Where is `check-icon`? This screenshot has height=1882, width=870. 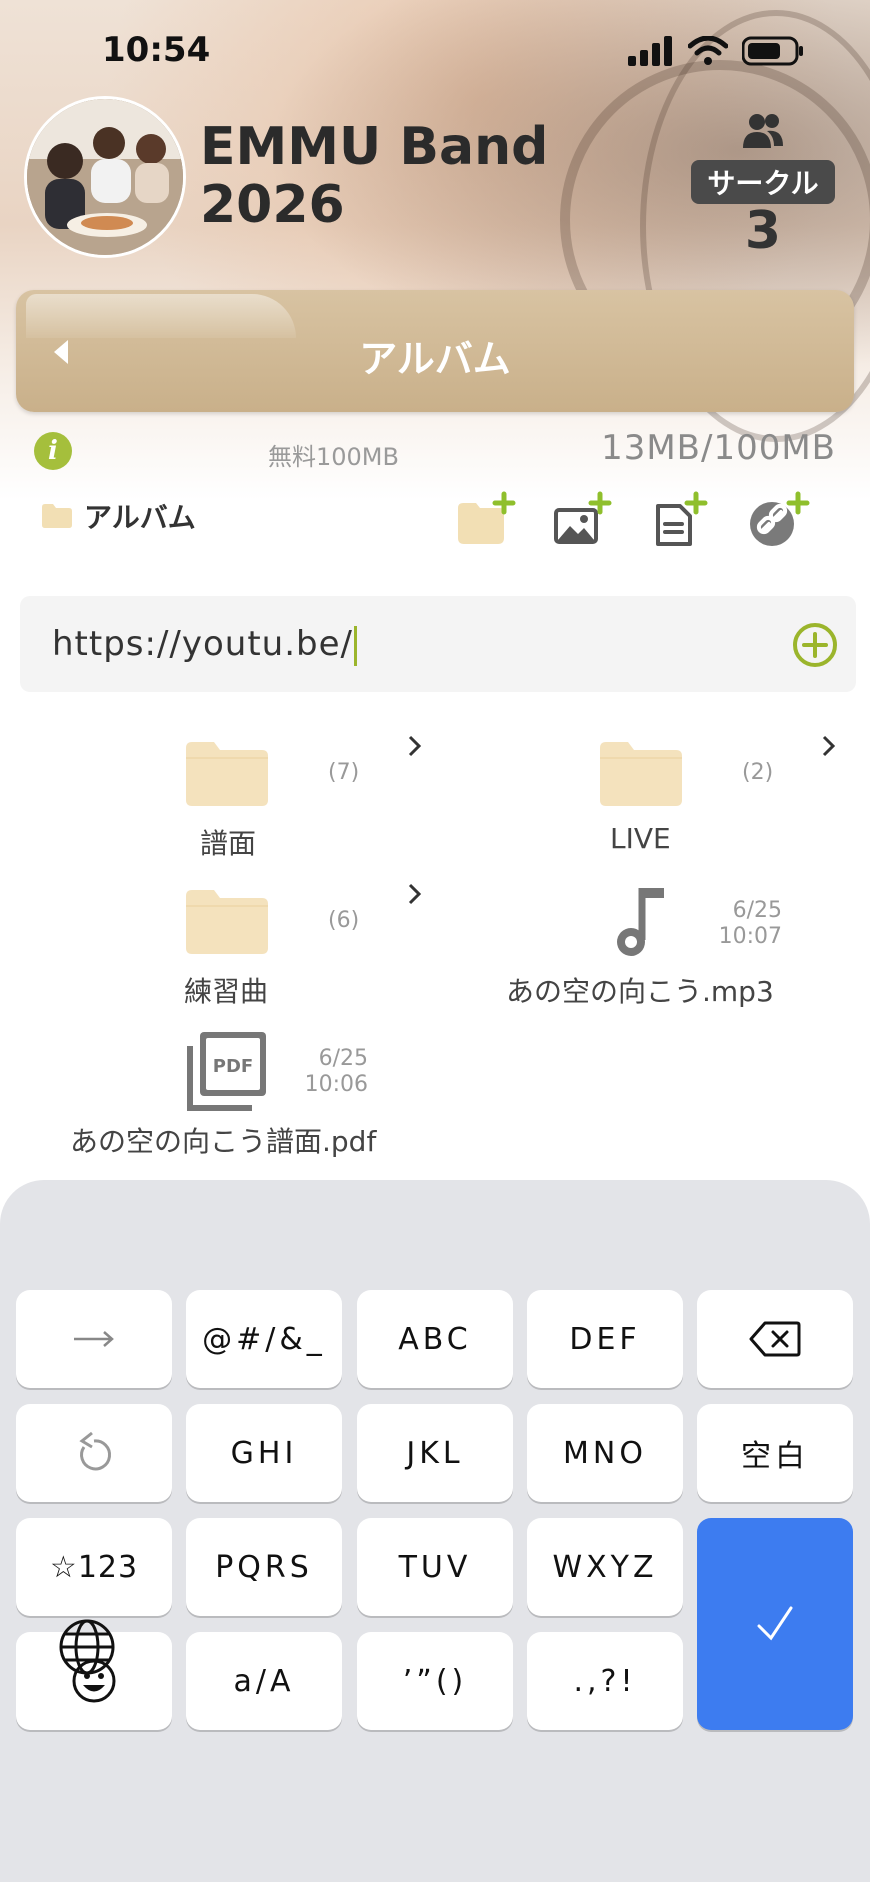
check-icon is located at coordinates (775, 1623).